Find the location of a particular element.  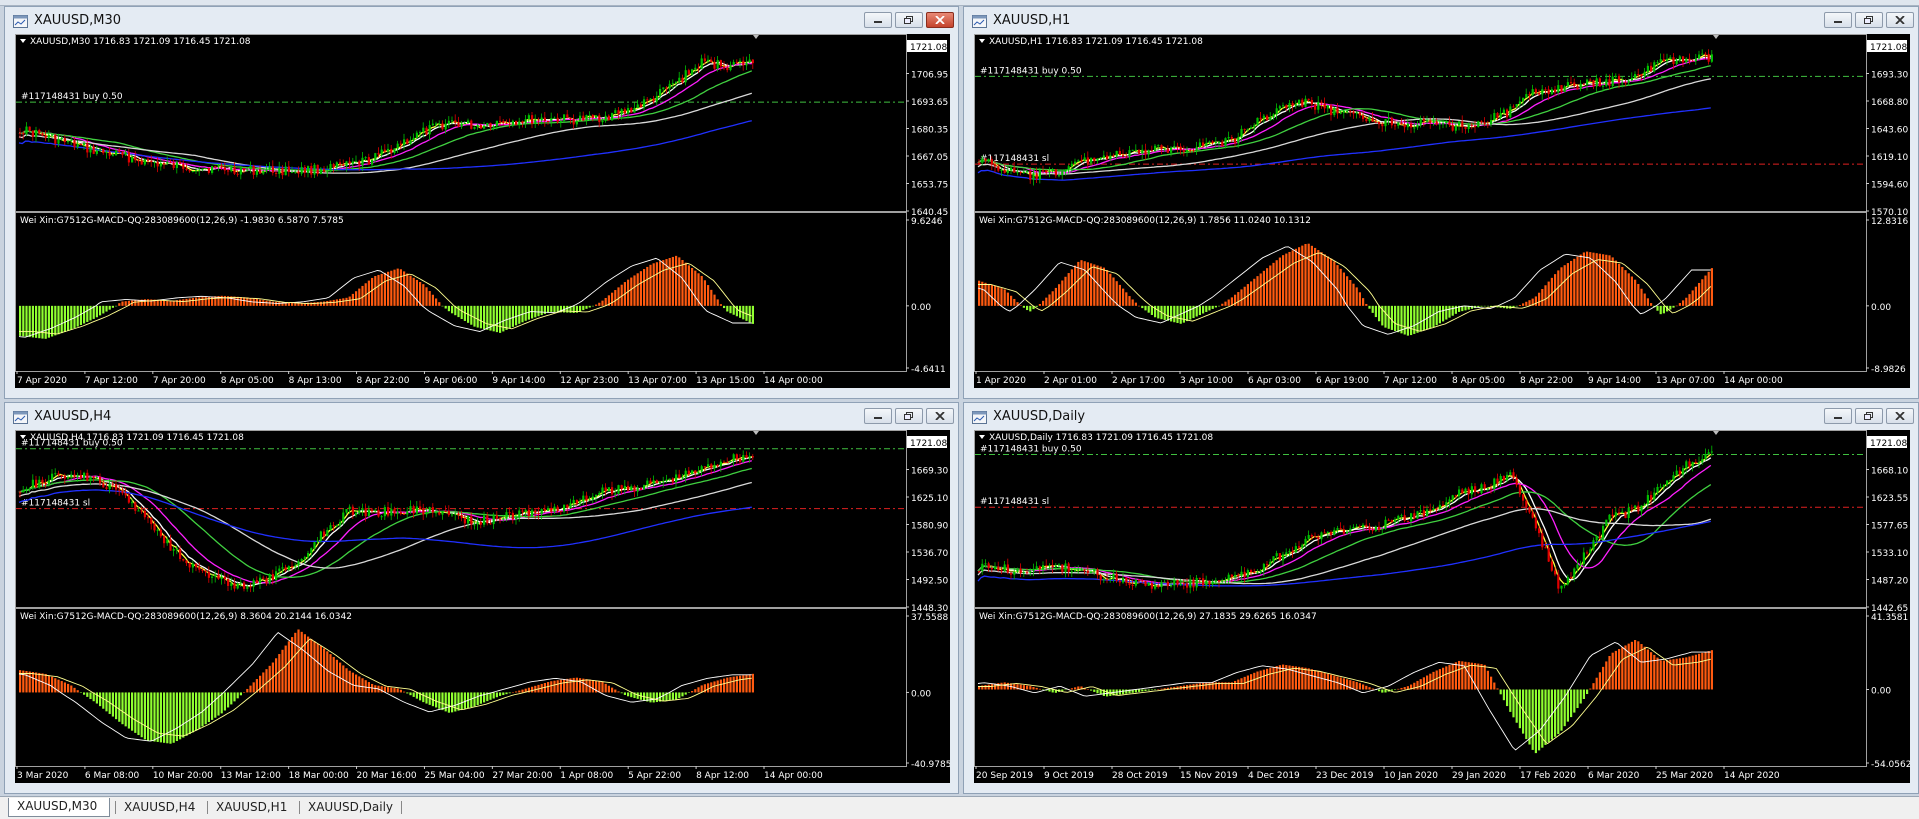

current-price-label: 1721.08 is located at coordinates (1888, 444).